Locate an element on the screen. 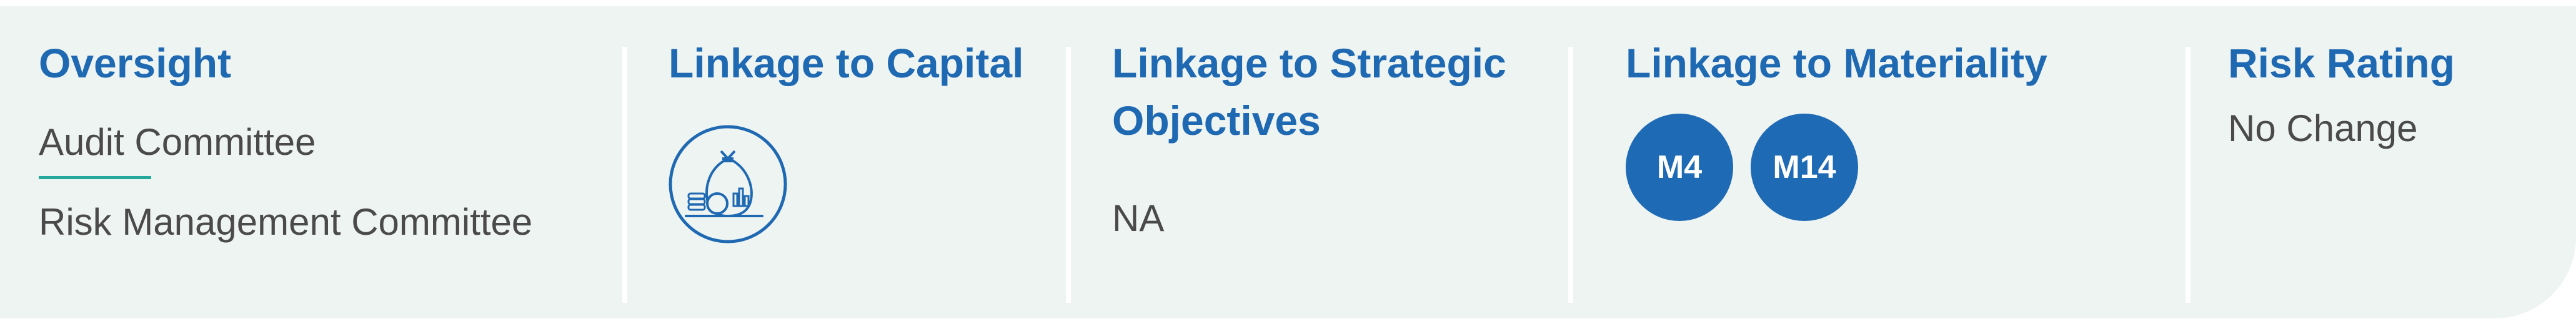  strategic-heading-line2: Objectives is located at coordinates (1217, 120).